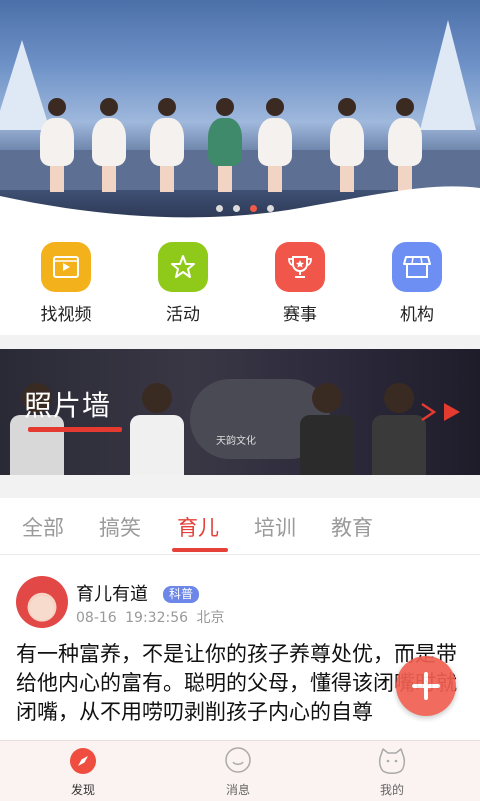 The width and height of the screenshot is (480, 801). What do you see at coordinates (237, 790) in the screenshot?
I see `bottom-nav-label: 消息` at bounding box center [237, 790].